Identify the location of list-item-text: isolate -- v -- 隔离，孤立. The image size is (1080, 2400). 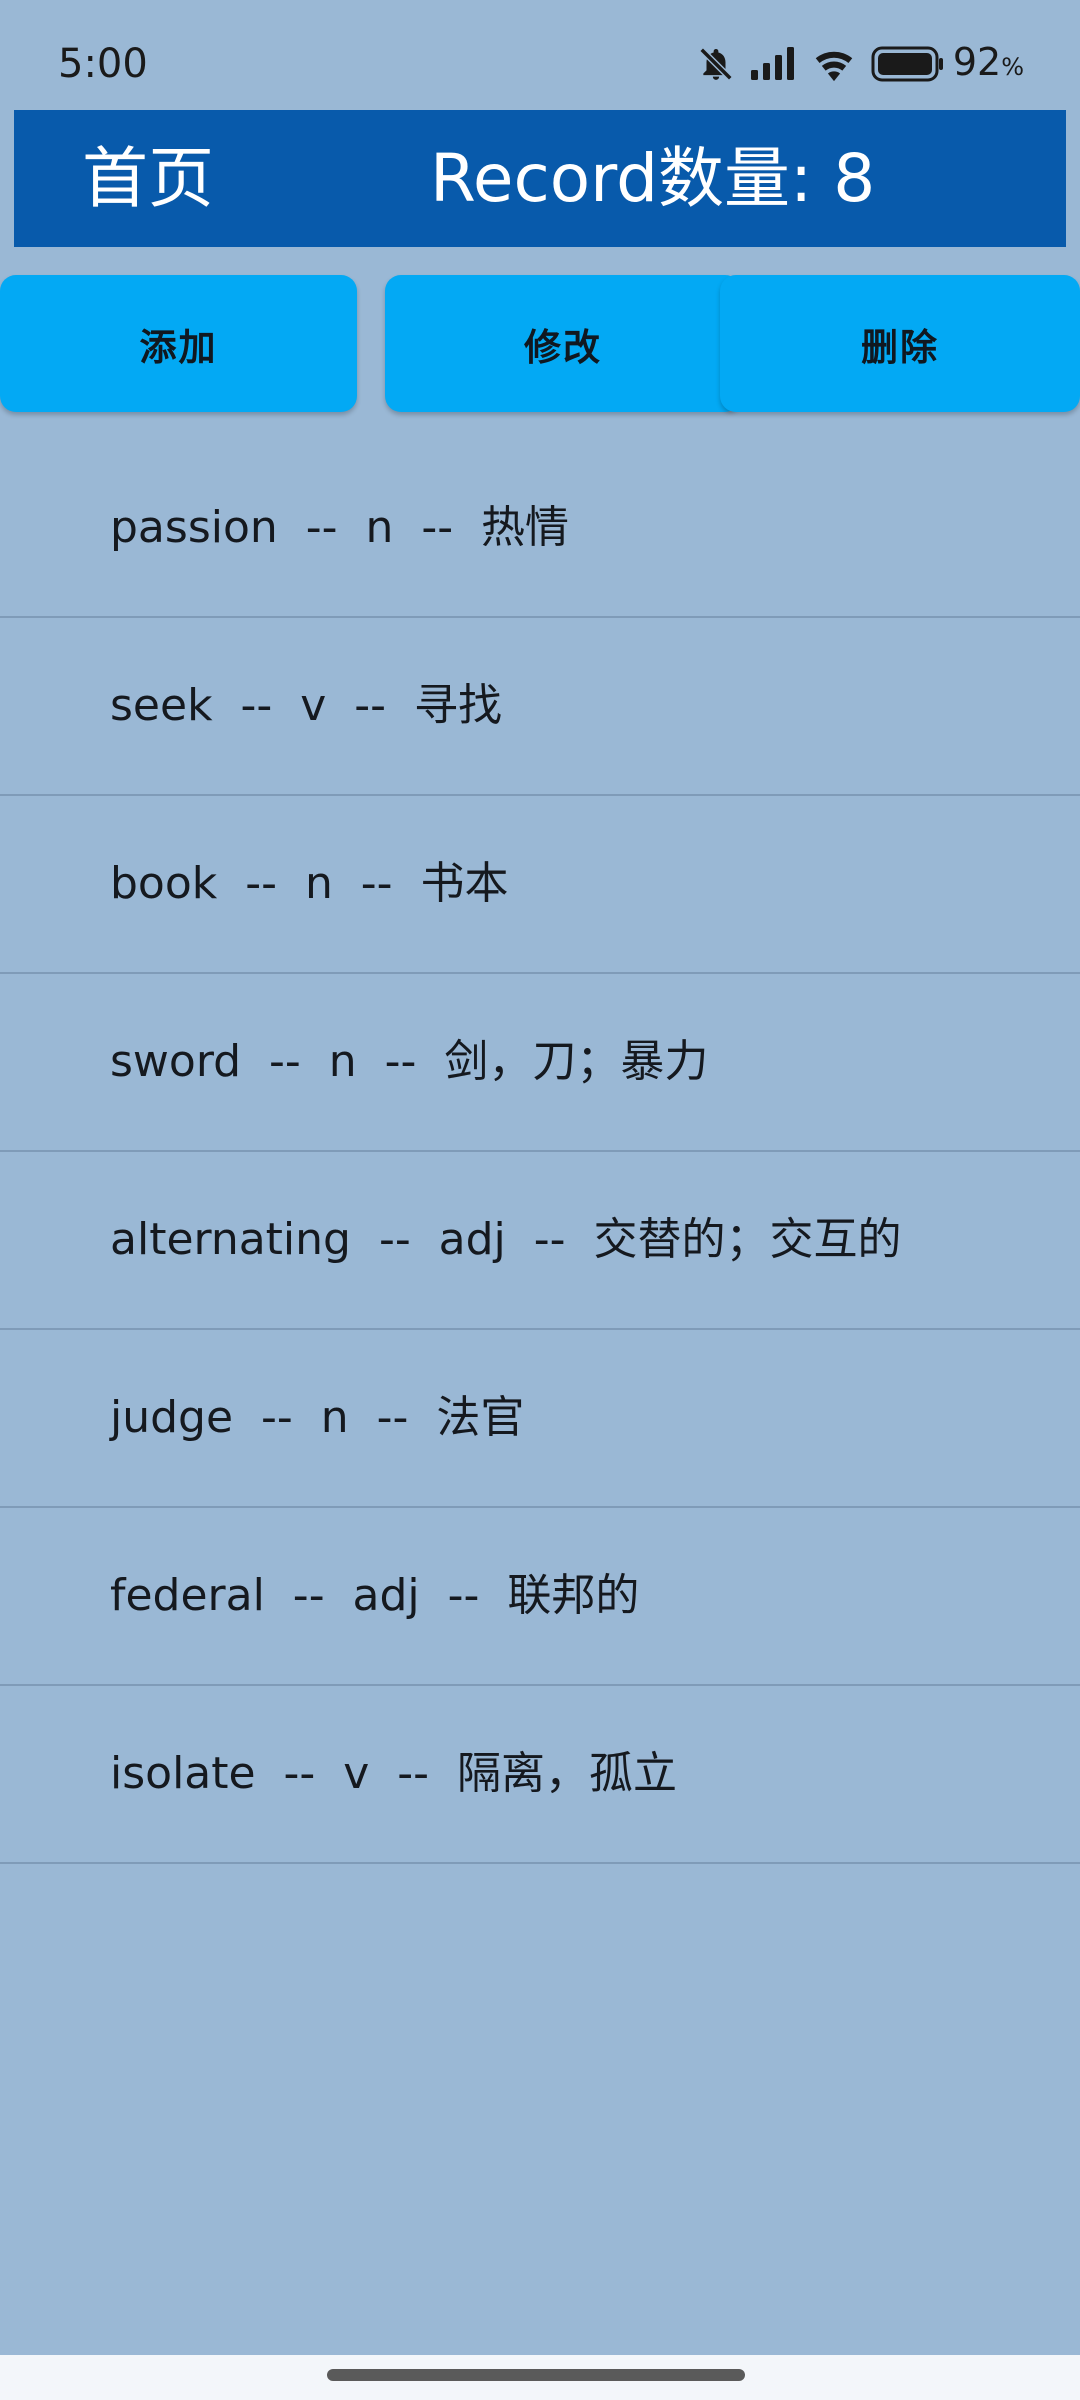
(394, 1773).